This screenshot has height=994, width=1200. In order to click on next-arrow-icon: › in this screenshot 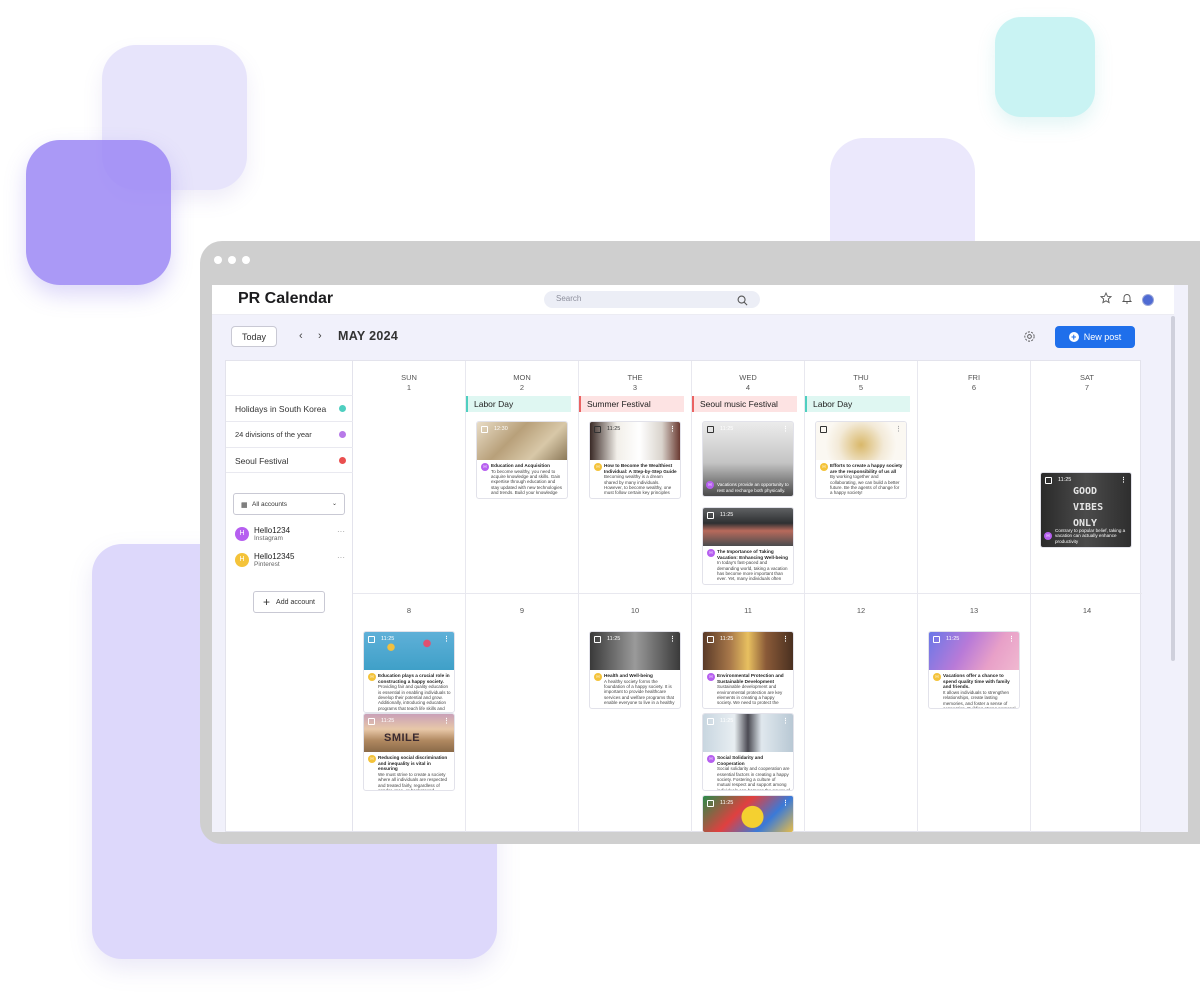, I will do `click(320, 336)`.